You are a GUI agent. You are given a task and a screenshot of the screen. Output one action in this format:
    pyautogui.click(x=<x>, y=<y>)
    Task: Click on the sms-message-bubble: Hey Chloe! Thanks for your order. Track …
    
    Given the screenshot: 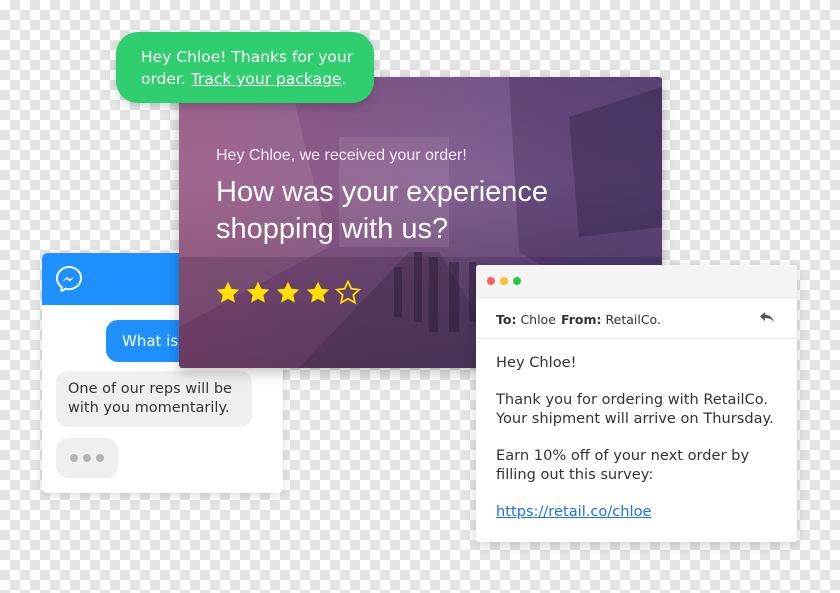 What is the action you would take?
    pyautogui.click(x=245, y=67)
    